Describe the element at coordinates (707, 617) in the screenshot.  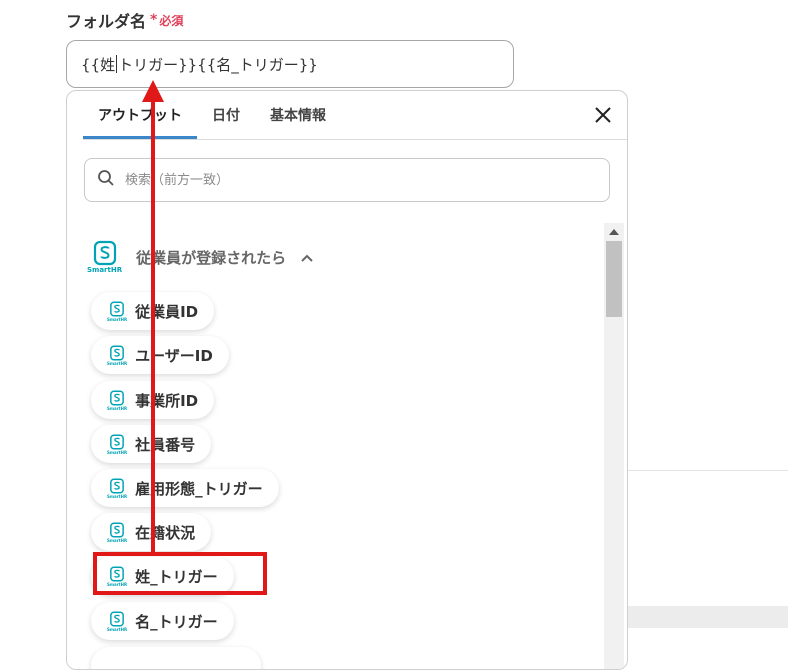
I see `background-band` at that location.